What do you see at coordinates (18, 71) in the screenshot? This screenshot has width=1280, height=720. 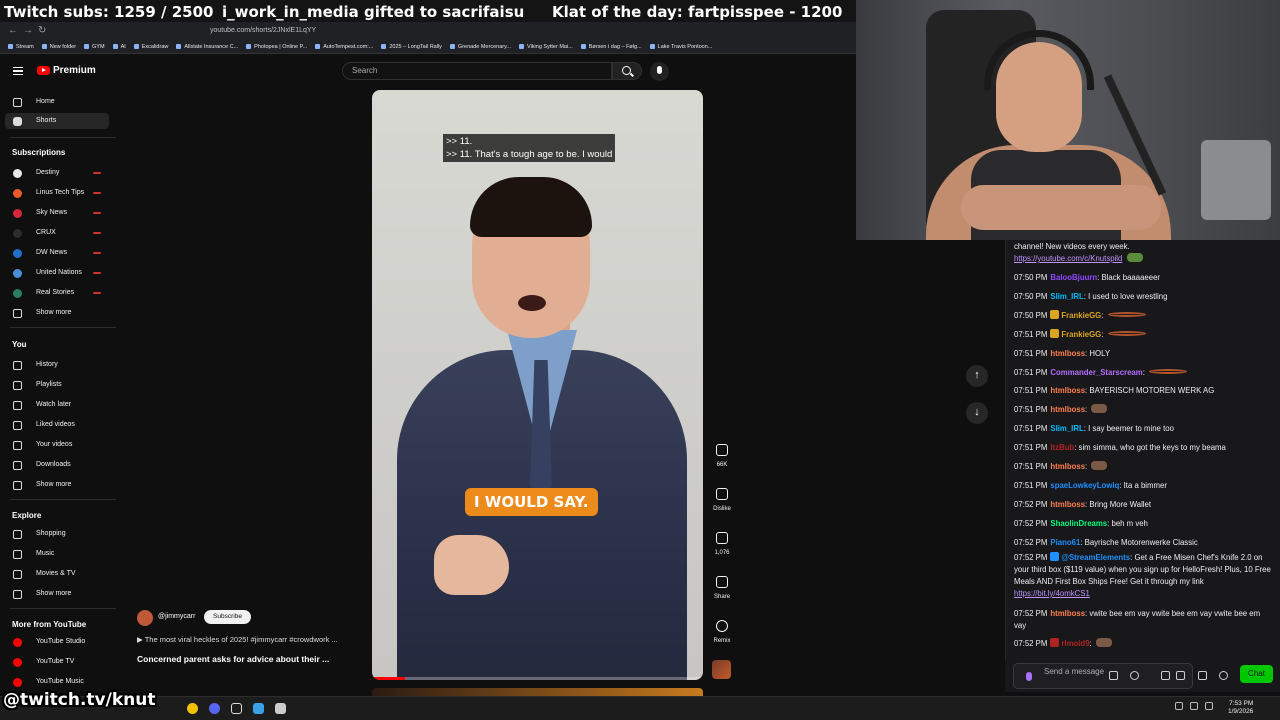 I see `menu-icon` at bounding box center [18, 71].